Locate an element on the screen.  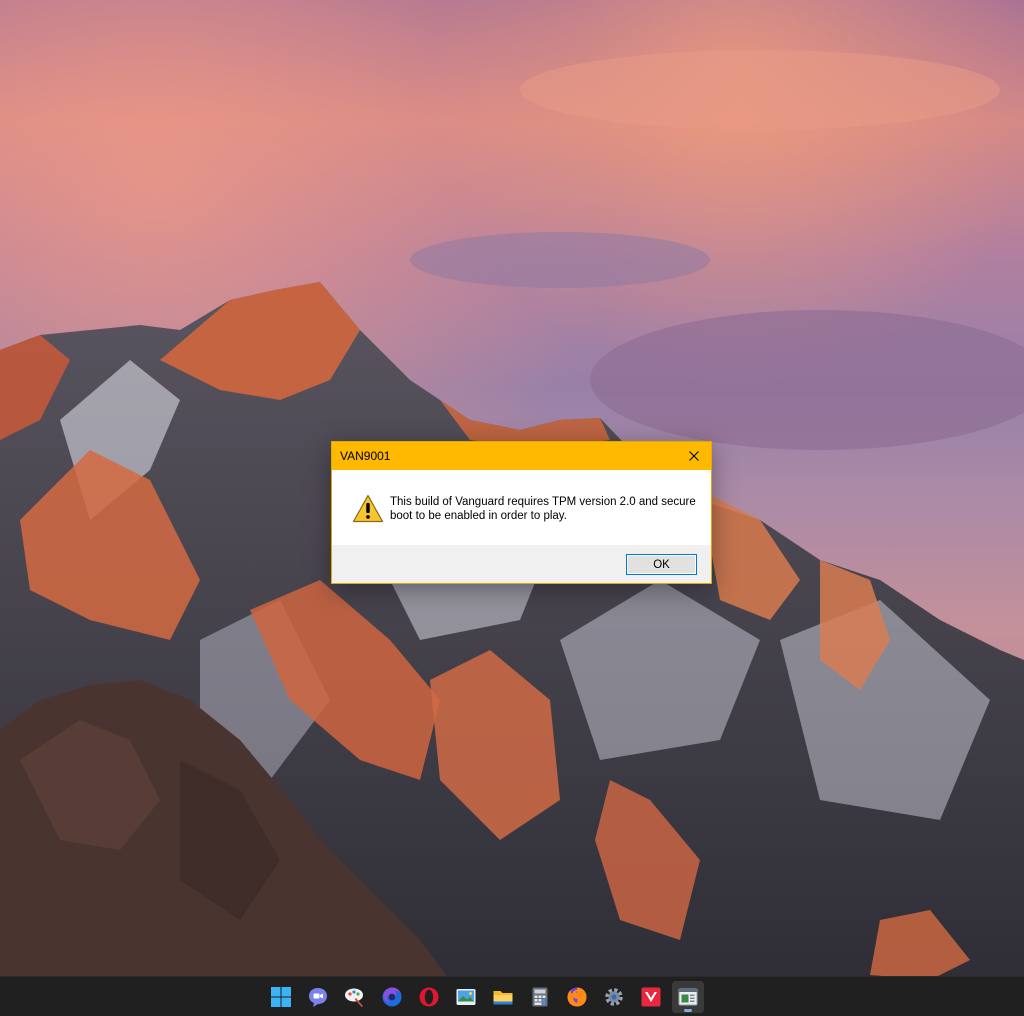
taskbar-chat is located at coordinates (318, 997).